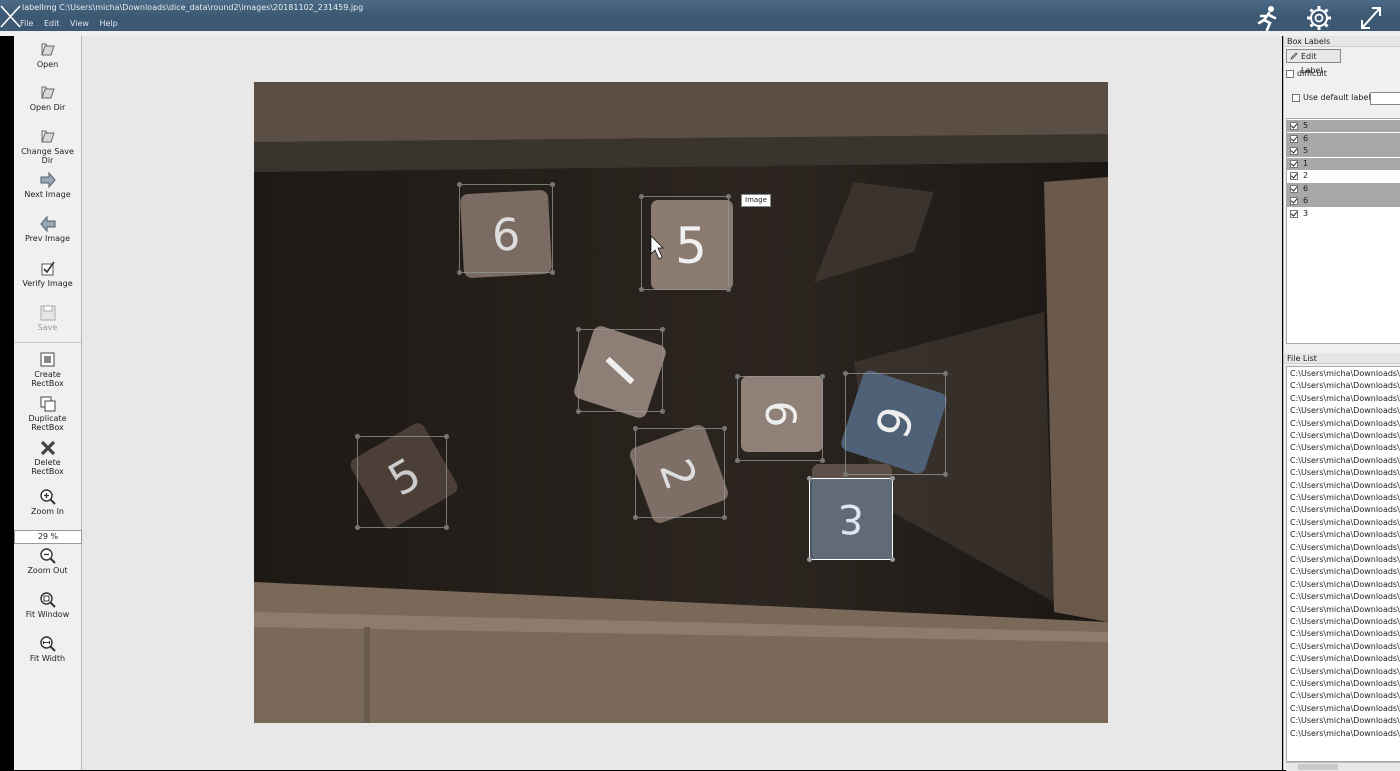 Image resolution: width=1400 pixels, height=771 pixels. Describe the element at coordinates (26, 23) in the screenshot. I see `menu-file: File` at that location.